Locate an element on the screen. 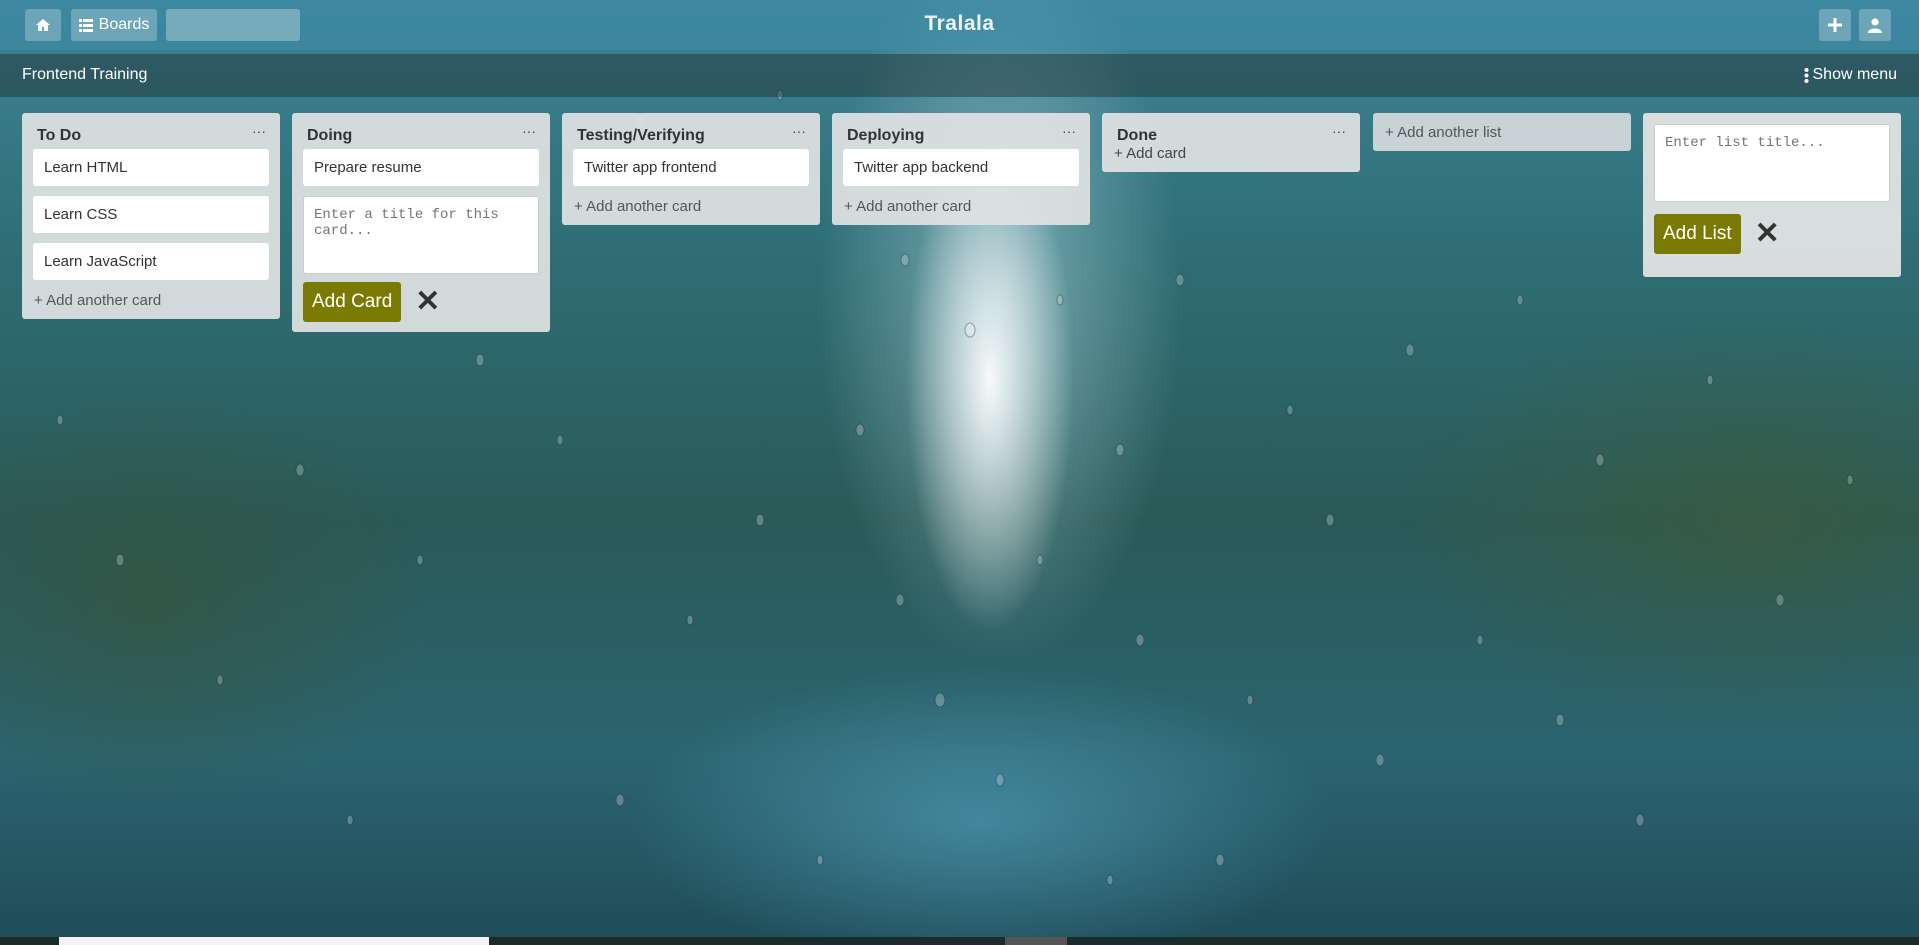 The image size is (1919, 945). top-navbar: Boards Tralala is located at coordinates (959, 25).